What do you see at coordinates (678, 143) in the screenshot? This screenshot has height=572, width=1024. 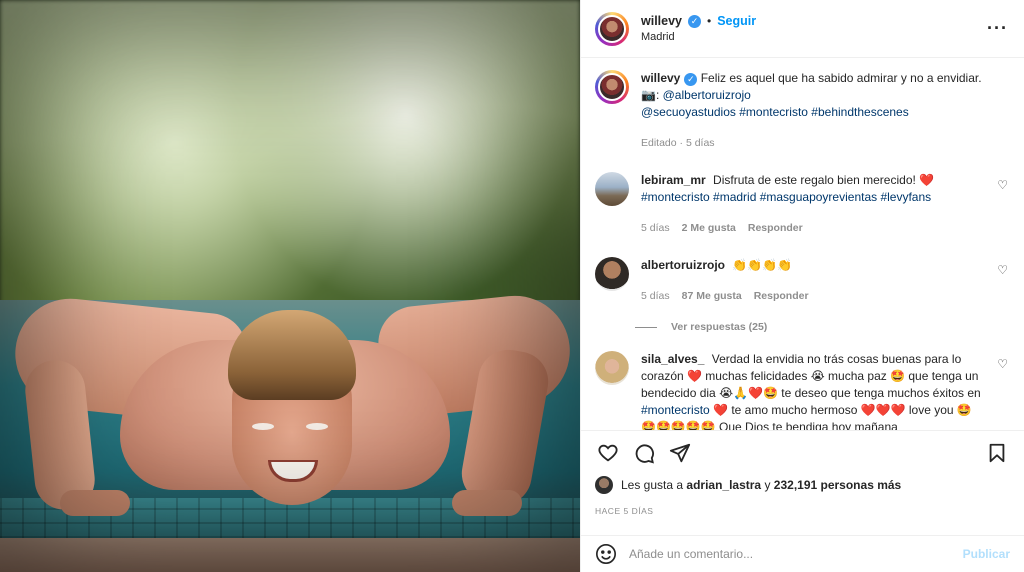 I see `caption-meta: Editado · 5 días` at bounding box center [678, 143].